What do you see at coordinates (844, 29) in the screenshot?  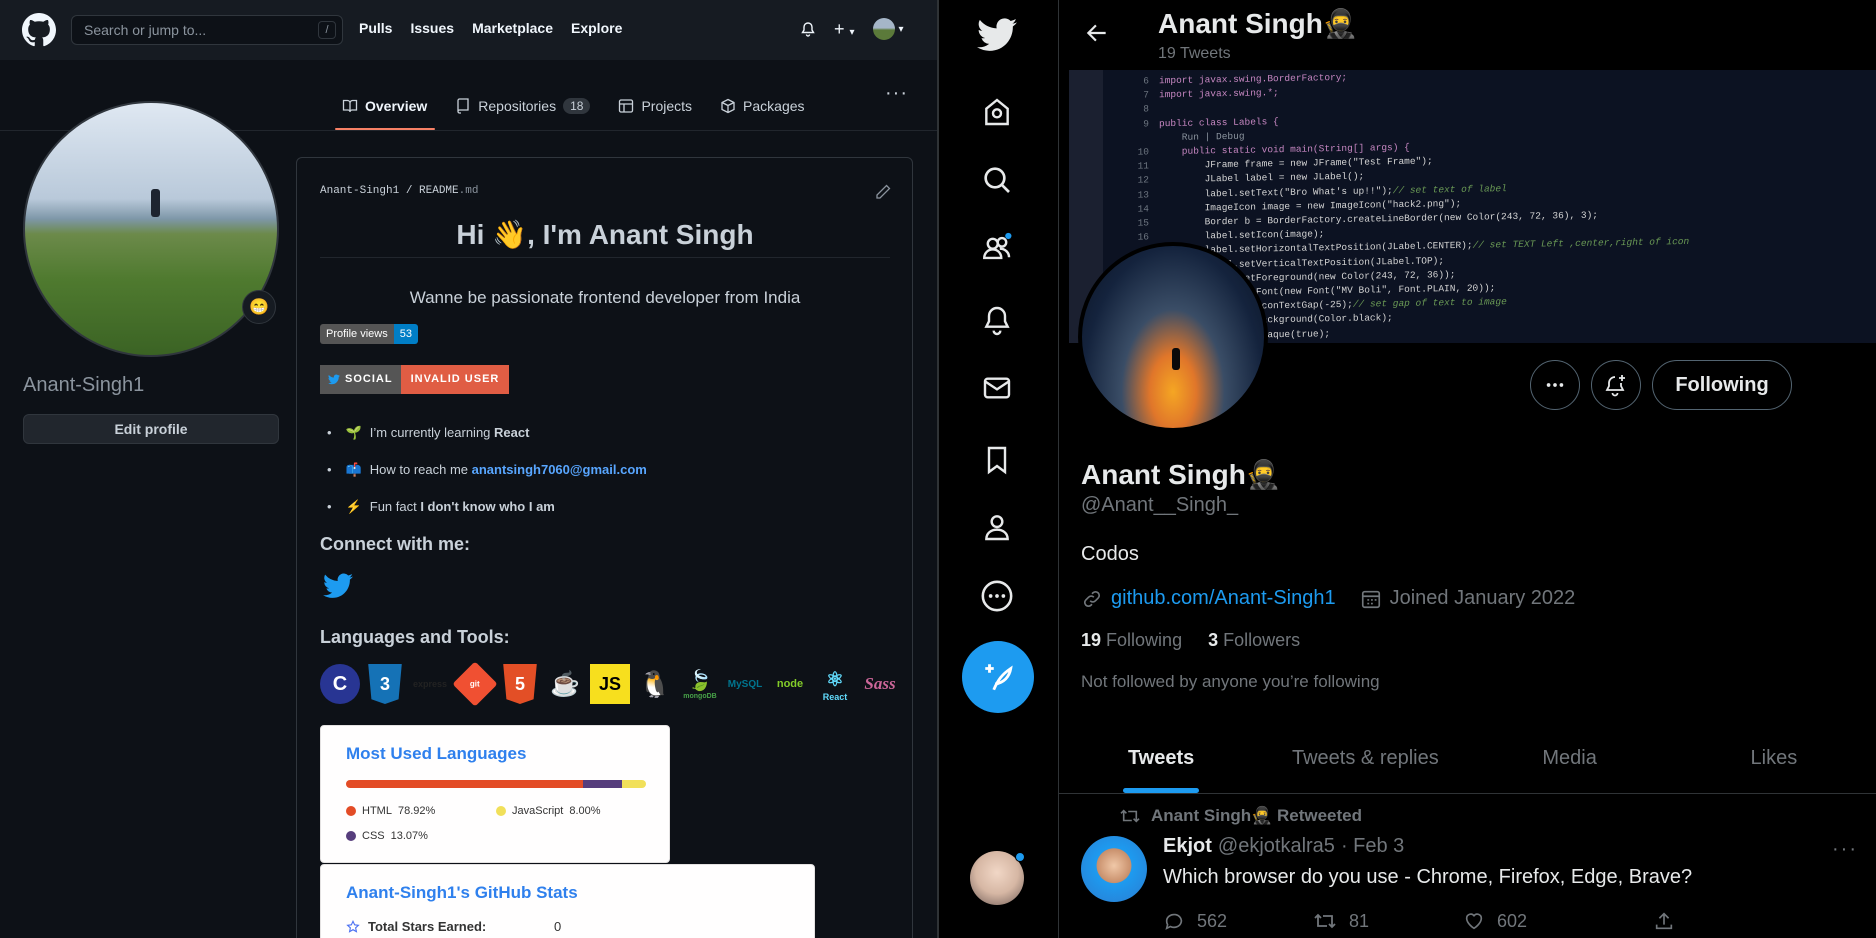 I see `create-new-dropdown: + ▾` at bounding box center [844, 29].